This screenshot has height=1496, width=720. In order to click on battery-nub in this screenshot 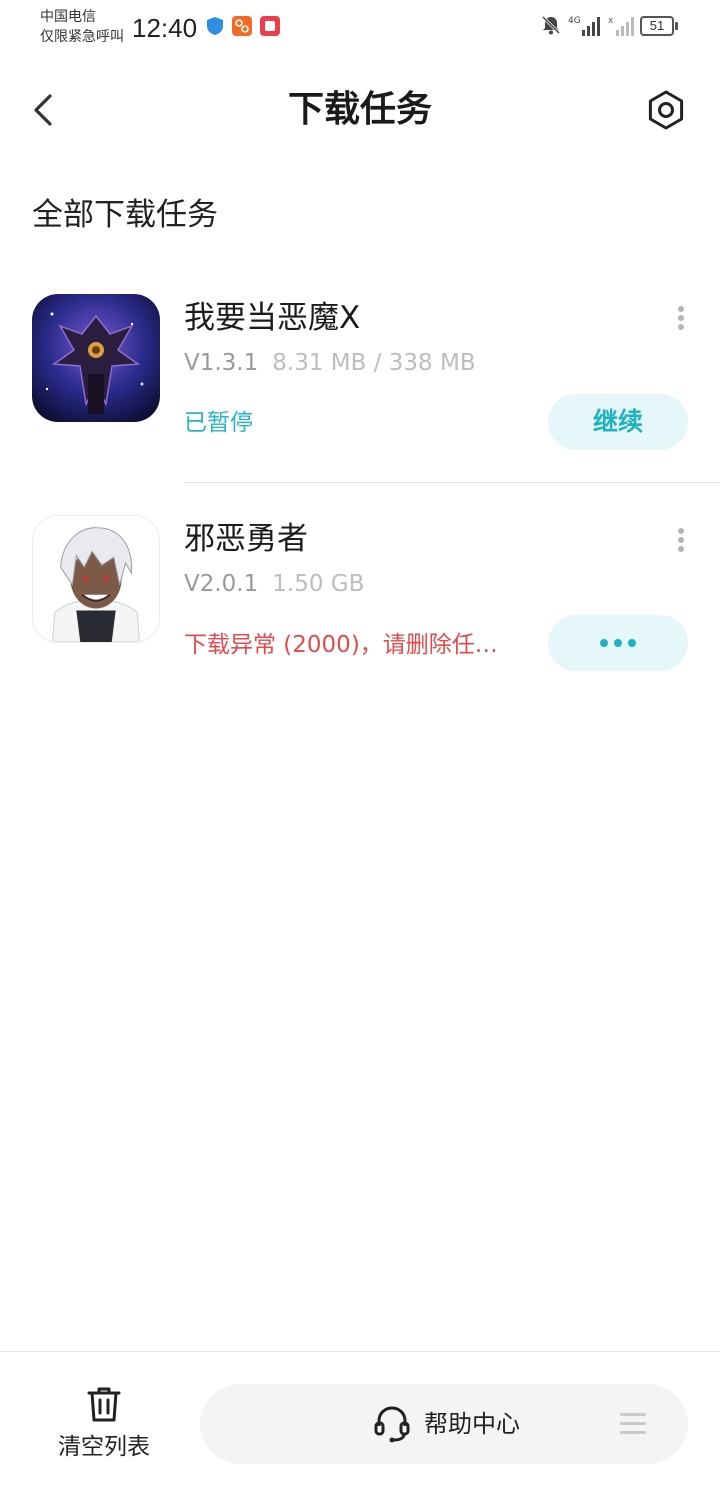, I will do `click(676, 26)`.